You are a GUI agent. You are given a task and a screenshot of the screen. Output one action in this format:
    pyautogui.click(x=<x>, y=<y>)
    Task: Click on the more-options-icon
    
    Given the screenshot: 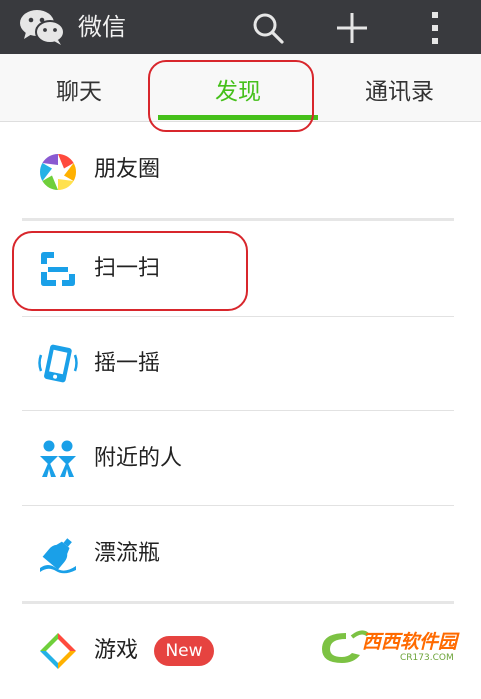 What is the action you would take?
    pyautogui.click(x=435, y=28)
    